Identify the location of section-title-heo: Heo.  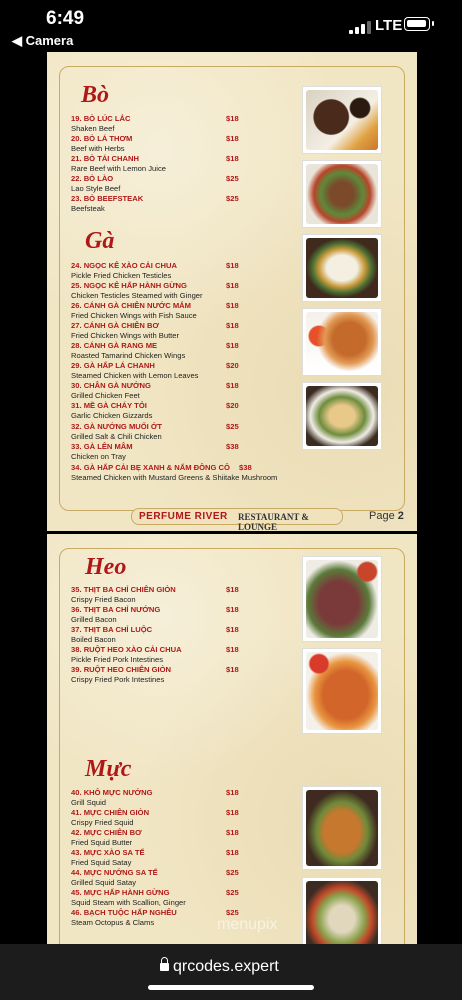
(106, 567).